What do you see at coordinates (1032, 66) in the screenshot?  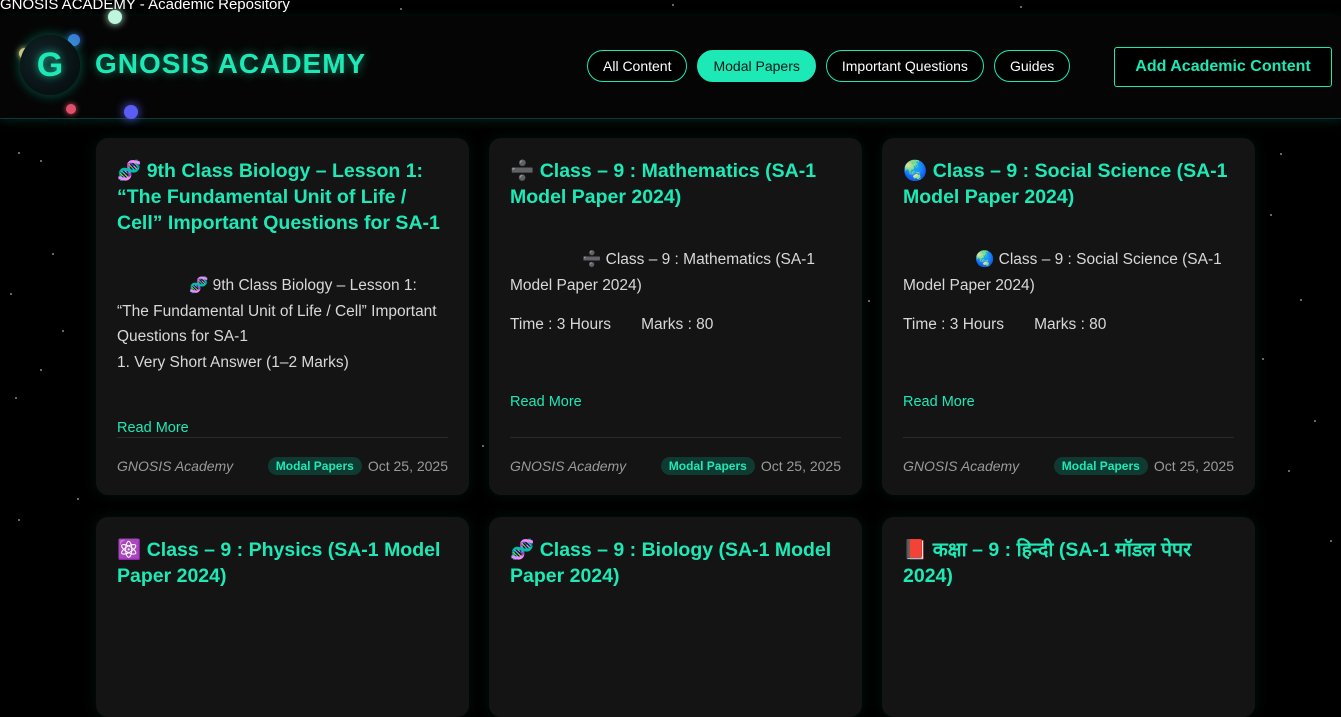 I see `nav-guides: Guides` at bounding box center [1032, 66].